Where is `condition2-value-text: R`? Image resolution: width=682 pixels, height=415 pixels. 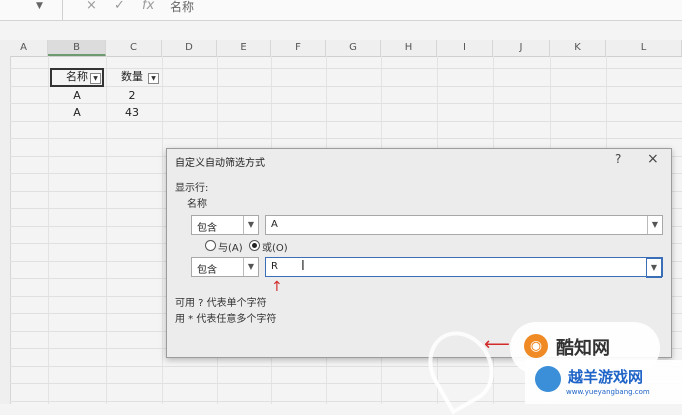 condition2-value-text: R is located at coordinates (274, 266).